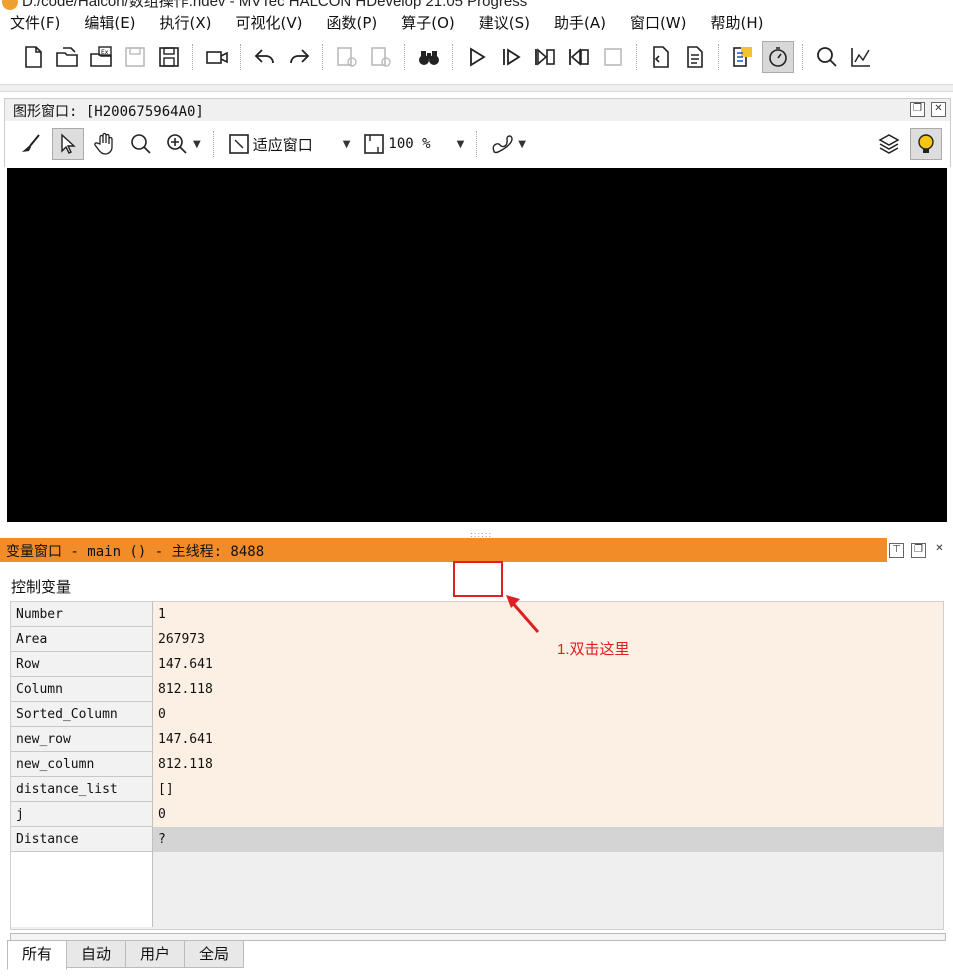  I want to click on table-row: j0, so click(477, 814).